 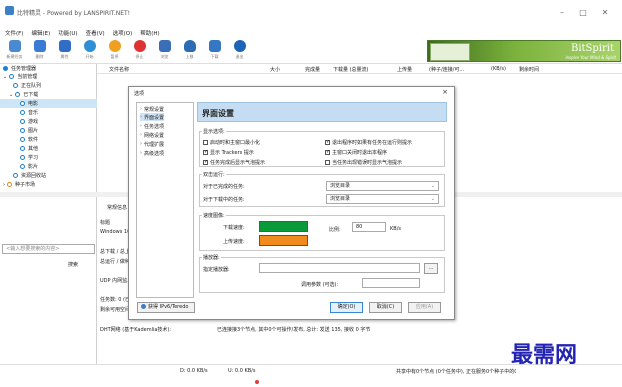 What do you see at coordinates (67, 33) in the screenshot?
I see `menu-function: 功能(U)` at bounding box center [67, 33].